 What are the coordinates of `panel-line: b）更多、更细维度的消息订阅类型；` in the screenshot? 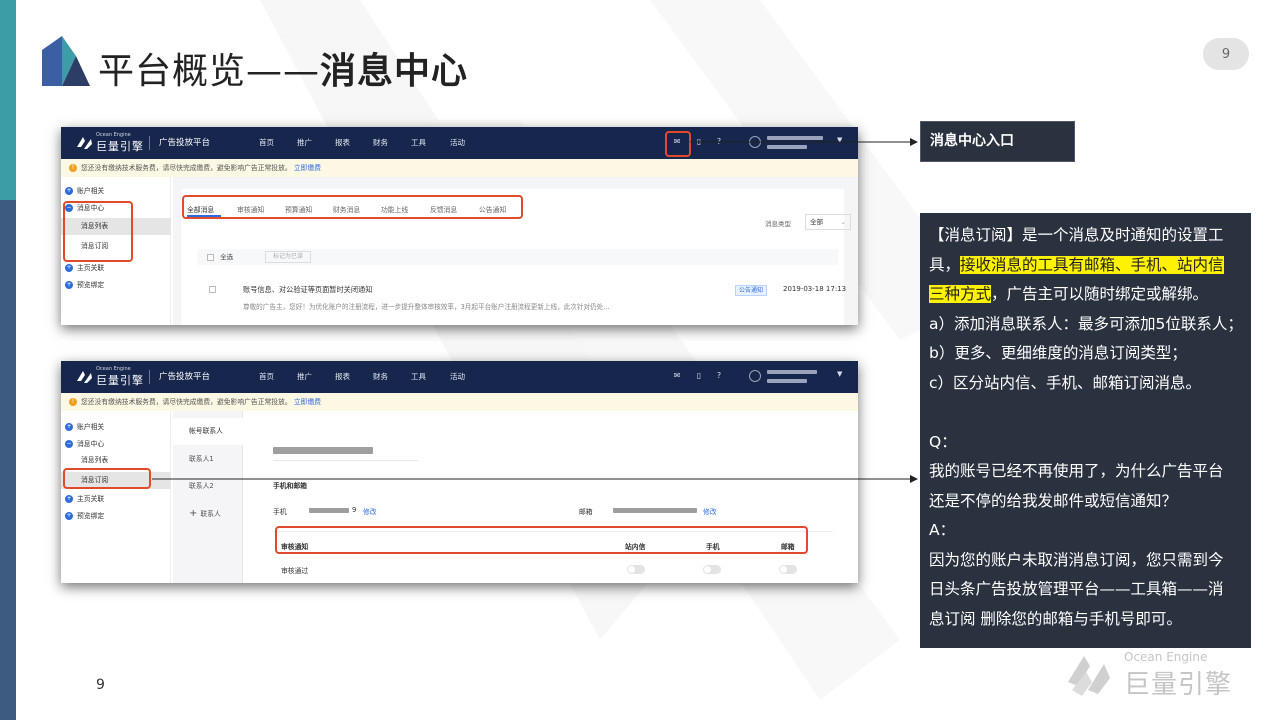 It's located at (1087, 354).